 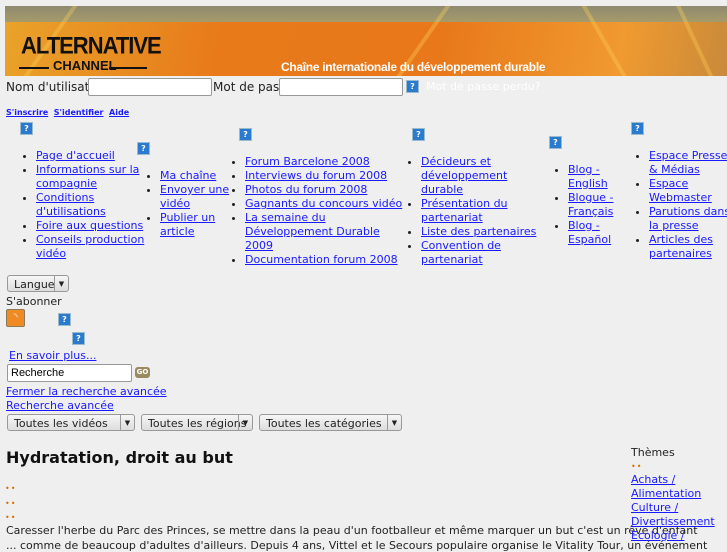 I want to click on videos-filter-select: Toutes les vidéos ▼, so click(x=71, y=422).